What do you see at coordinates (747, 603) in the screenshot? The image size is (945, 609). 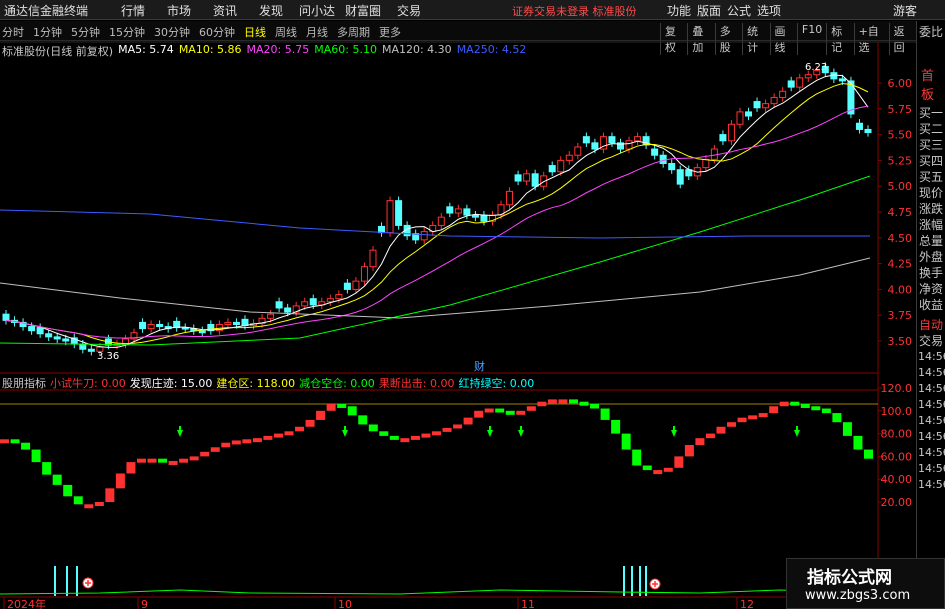 I see `date-label: 12` at bounding box center [747, 603].